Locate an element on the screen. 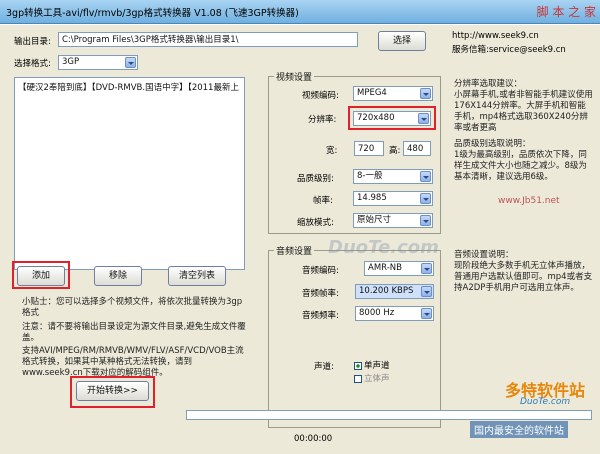 Image resolution: width=600 pixels, height=454 pixels. elapsed-time: 00:00:00 is located at coordinates (313, 439).